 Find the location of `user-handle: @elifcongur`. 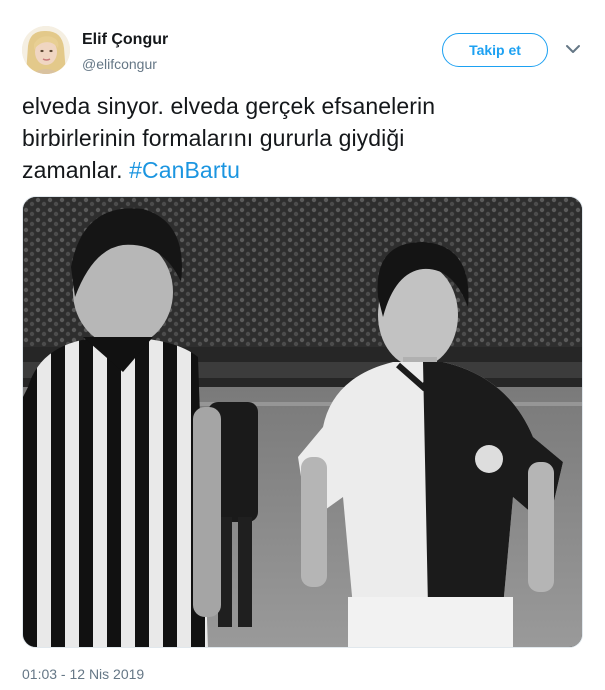

user-handle: @elifcongur is located at coordinates (119, 64).